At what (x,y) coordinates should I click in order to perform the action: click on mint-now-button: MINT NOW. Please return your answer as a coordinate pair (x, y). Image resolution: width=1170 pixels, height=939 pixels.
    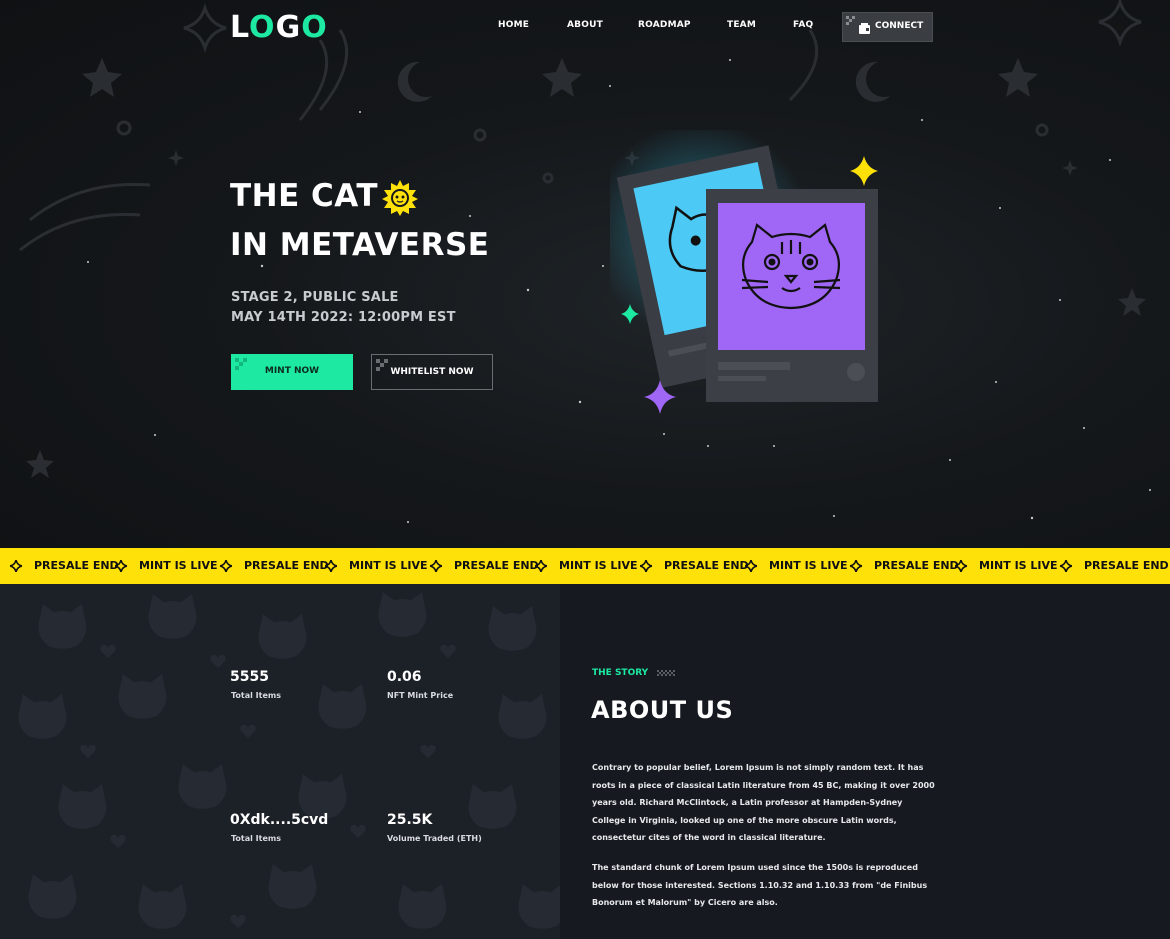
    Looking at the image, I should click on (292, 372).